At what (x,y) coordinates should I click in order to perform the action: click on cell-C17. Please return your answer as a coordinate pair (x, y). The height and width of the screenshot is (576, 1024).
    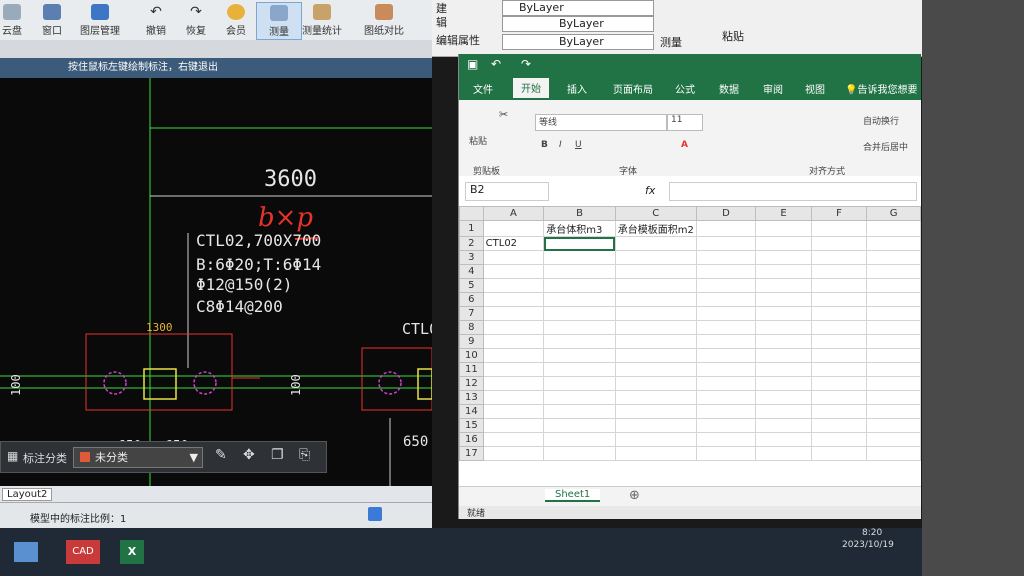
    Looking at the image, I should click on (655, 453).